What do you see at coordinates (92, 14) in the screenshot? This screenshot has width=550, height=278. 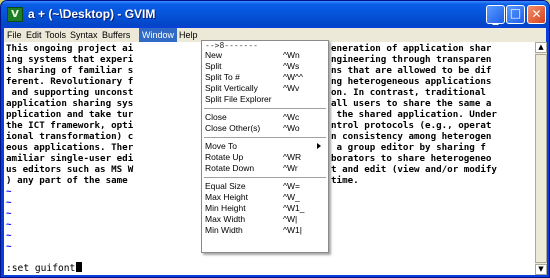 I see `window-title: a + (~\Desktop) - GVIM` at bounding box center [92, 14].